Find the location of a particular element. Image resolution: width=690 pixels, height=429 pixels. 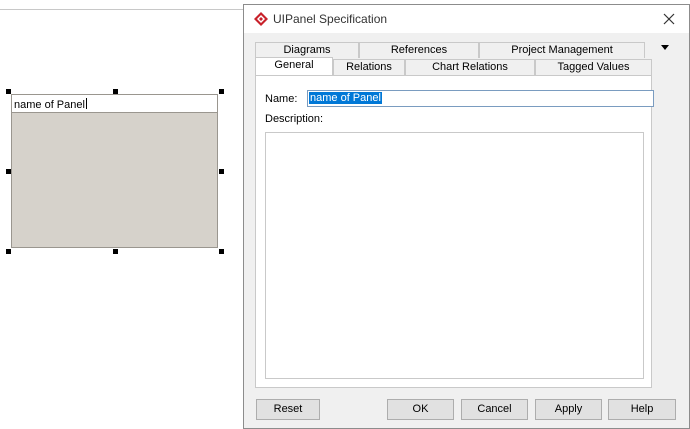

tab-diagrams: Diagrams is located at coordinates (307, 50).